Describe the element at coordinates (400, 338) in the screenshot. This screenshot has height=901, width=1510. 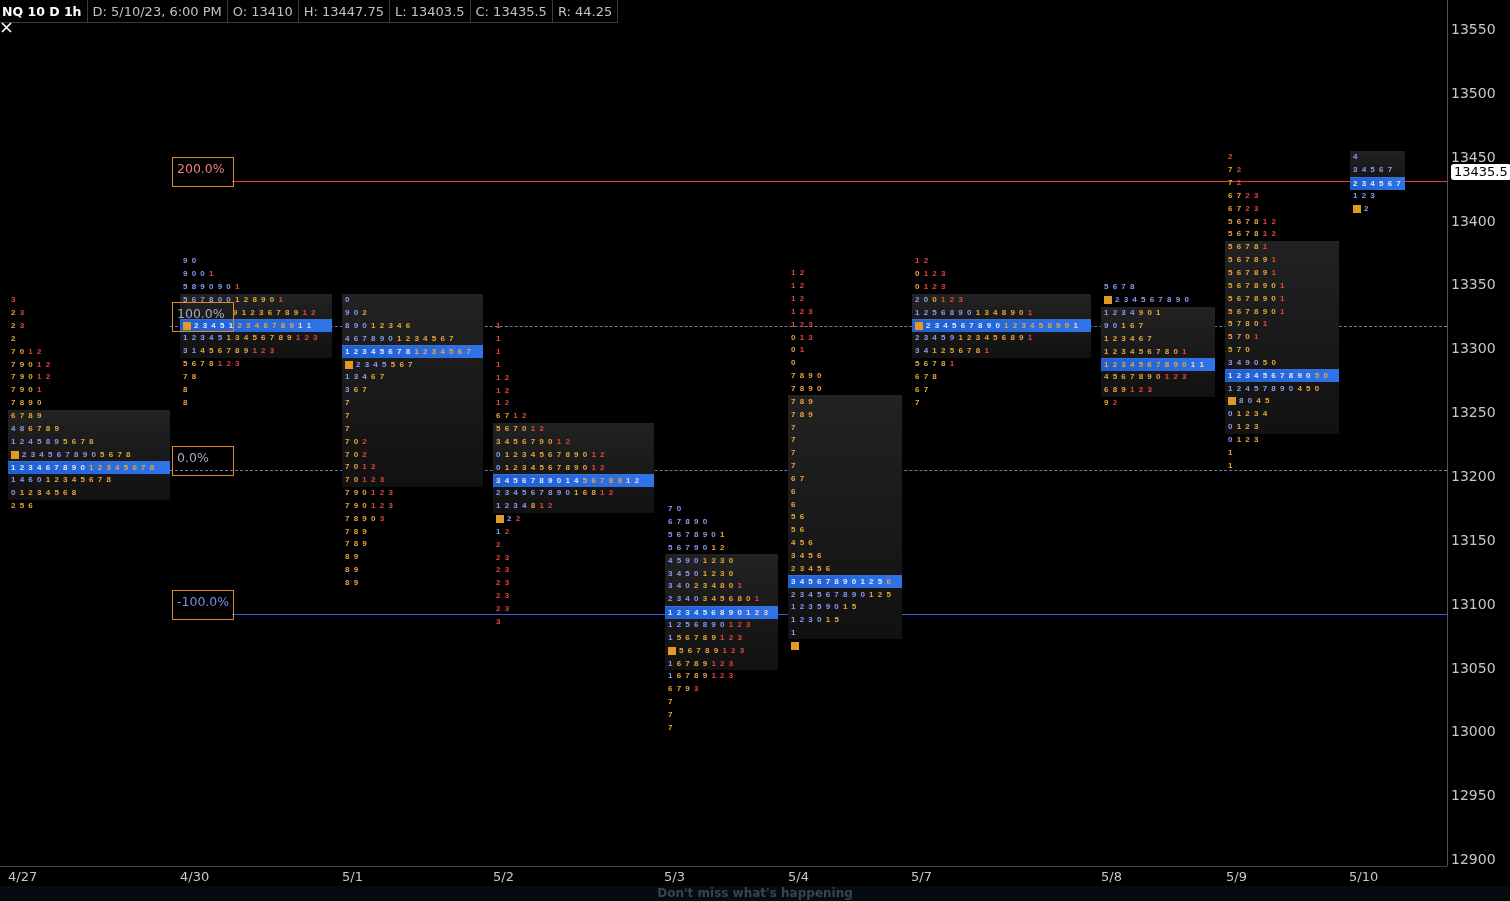
I see `tpo-letters: 4 6 7 8 9 0 1 2 3 4 5 6 7` at that location.